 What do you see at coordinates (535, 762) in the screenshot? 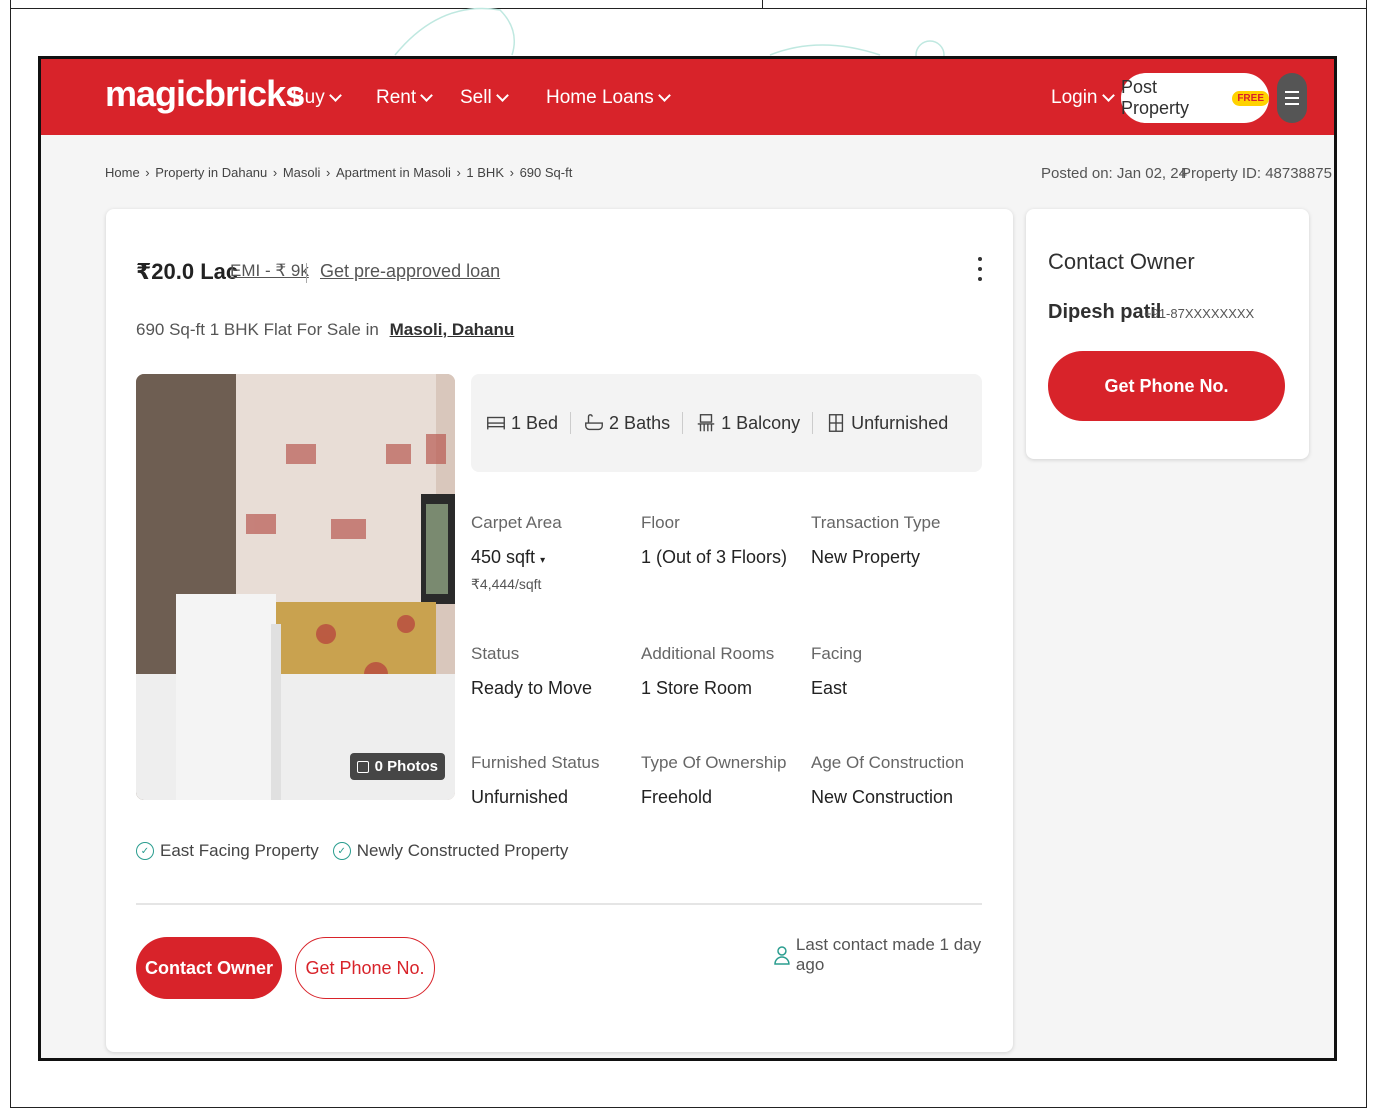
I see `detail-label: Furnished Status` at bounding box center [535, 762].